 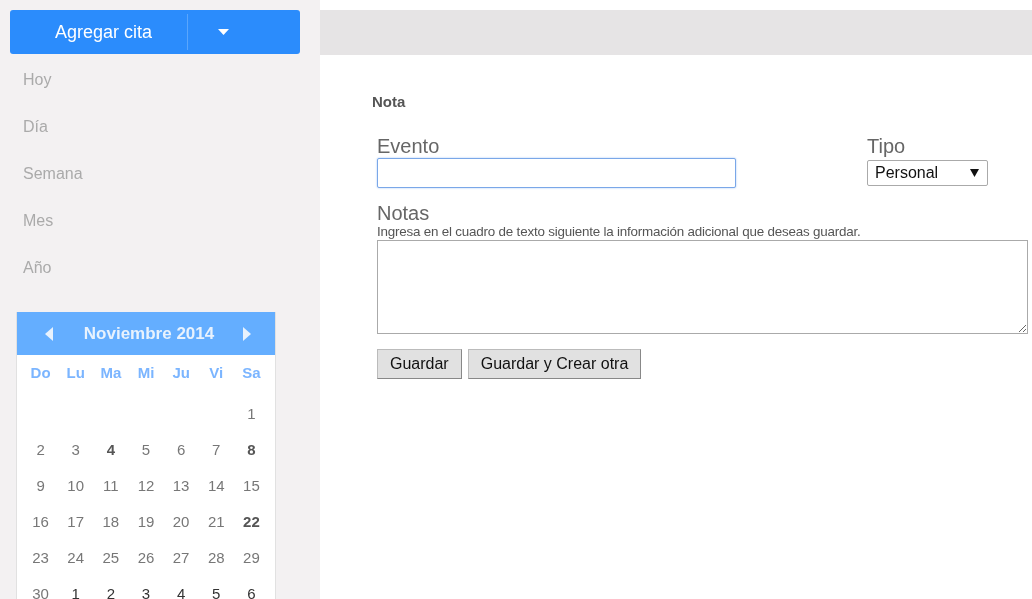 What do you see at coordinates (887, 146) in the screenshot?
I see `type-label: Tipo` at bounding box center [887, 146].